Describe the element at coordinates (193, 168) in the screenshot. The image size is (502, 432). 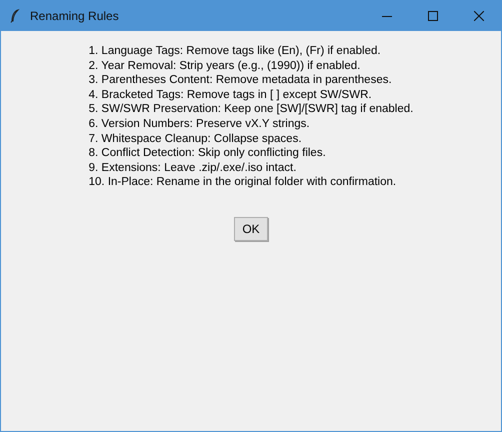
I see `rule-text: 9. Extensions: Leave .zip/.exe/.iso intact.` at that location.